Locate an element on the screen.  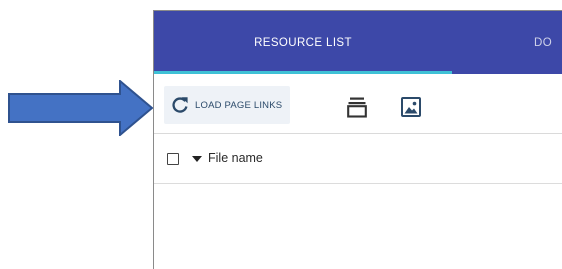
load-page-links-button: LOAD PAGE LINKS is located at coordinates (227, 105).